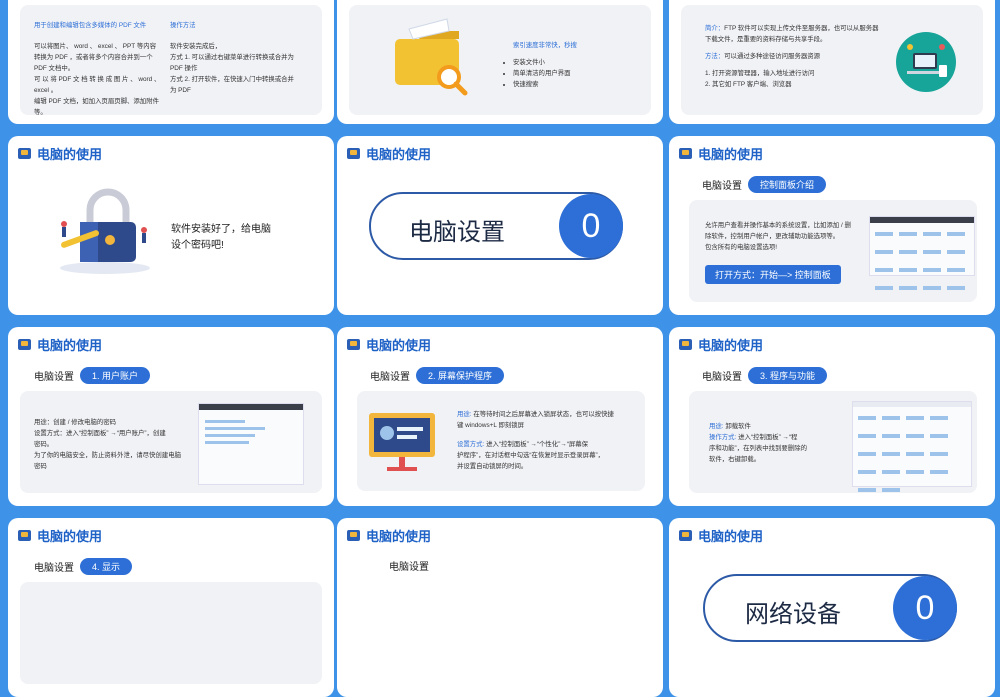 Image resolution: width=1000 pixels, height=697 pixels. Describe the element at coordinates (457, 232) in the screenshot. I see `section-title: 电脑设置` at that location.